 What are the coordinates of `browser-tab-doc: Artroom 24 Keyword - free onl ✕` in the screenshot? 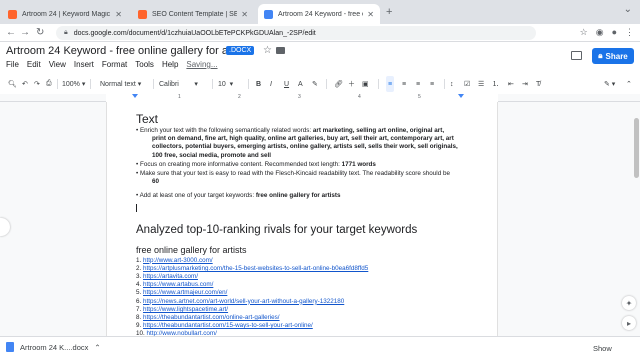 It's located at (319, 14).